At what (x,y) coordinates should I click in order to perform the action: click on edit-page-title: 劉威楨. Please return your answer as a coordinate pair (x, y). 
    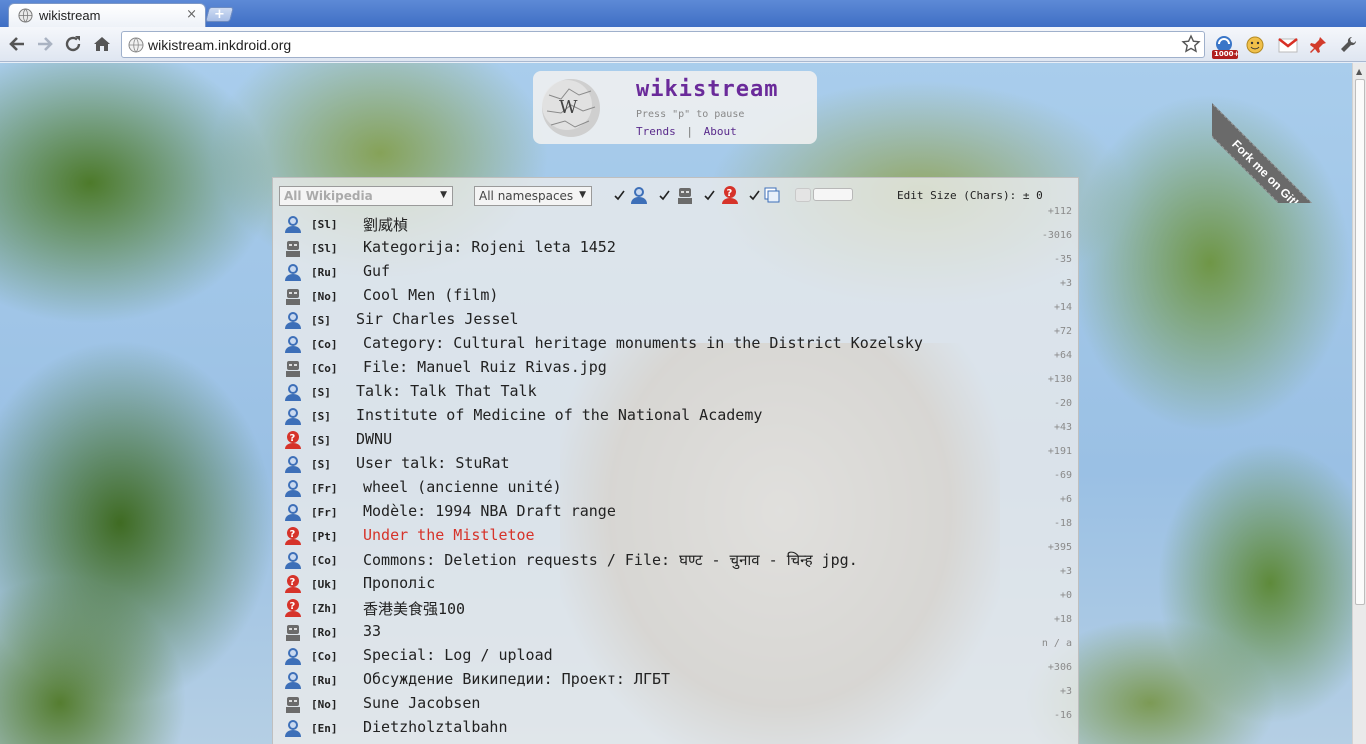
    Looking at the image, I should click on (385, 224).